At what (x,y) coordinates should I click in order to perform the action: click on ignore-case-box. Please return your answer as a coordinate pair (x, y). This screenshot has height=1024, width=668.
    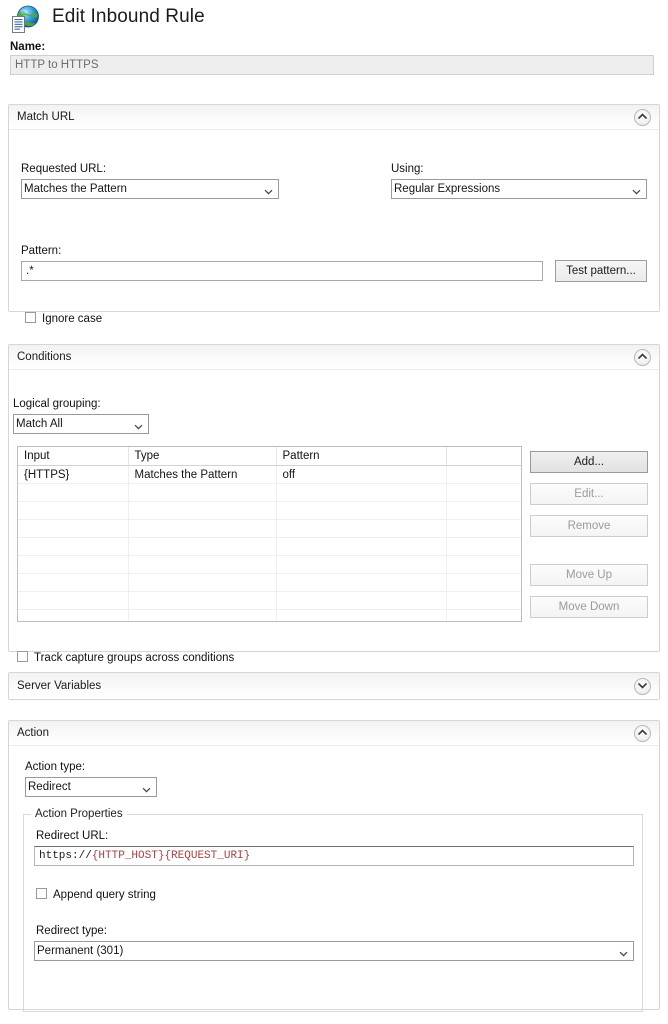
    Looking at the image, I should click on (30, 317).